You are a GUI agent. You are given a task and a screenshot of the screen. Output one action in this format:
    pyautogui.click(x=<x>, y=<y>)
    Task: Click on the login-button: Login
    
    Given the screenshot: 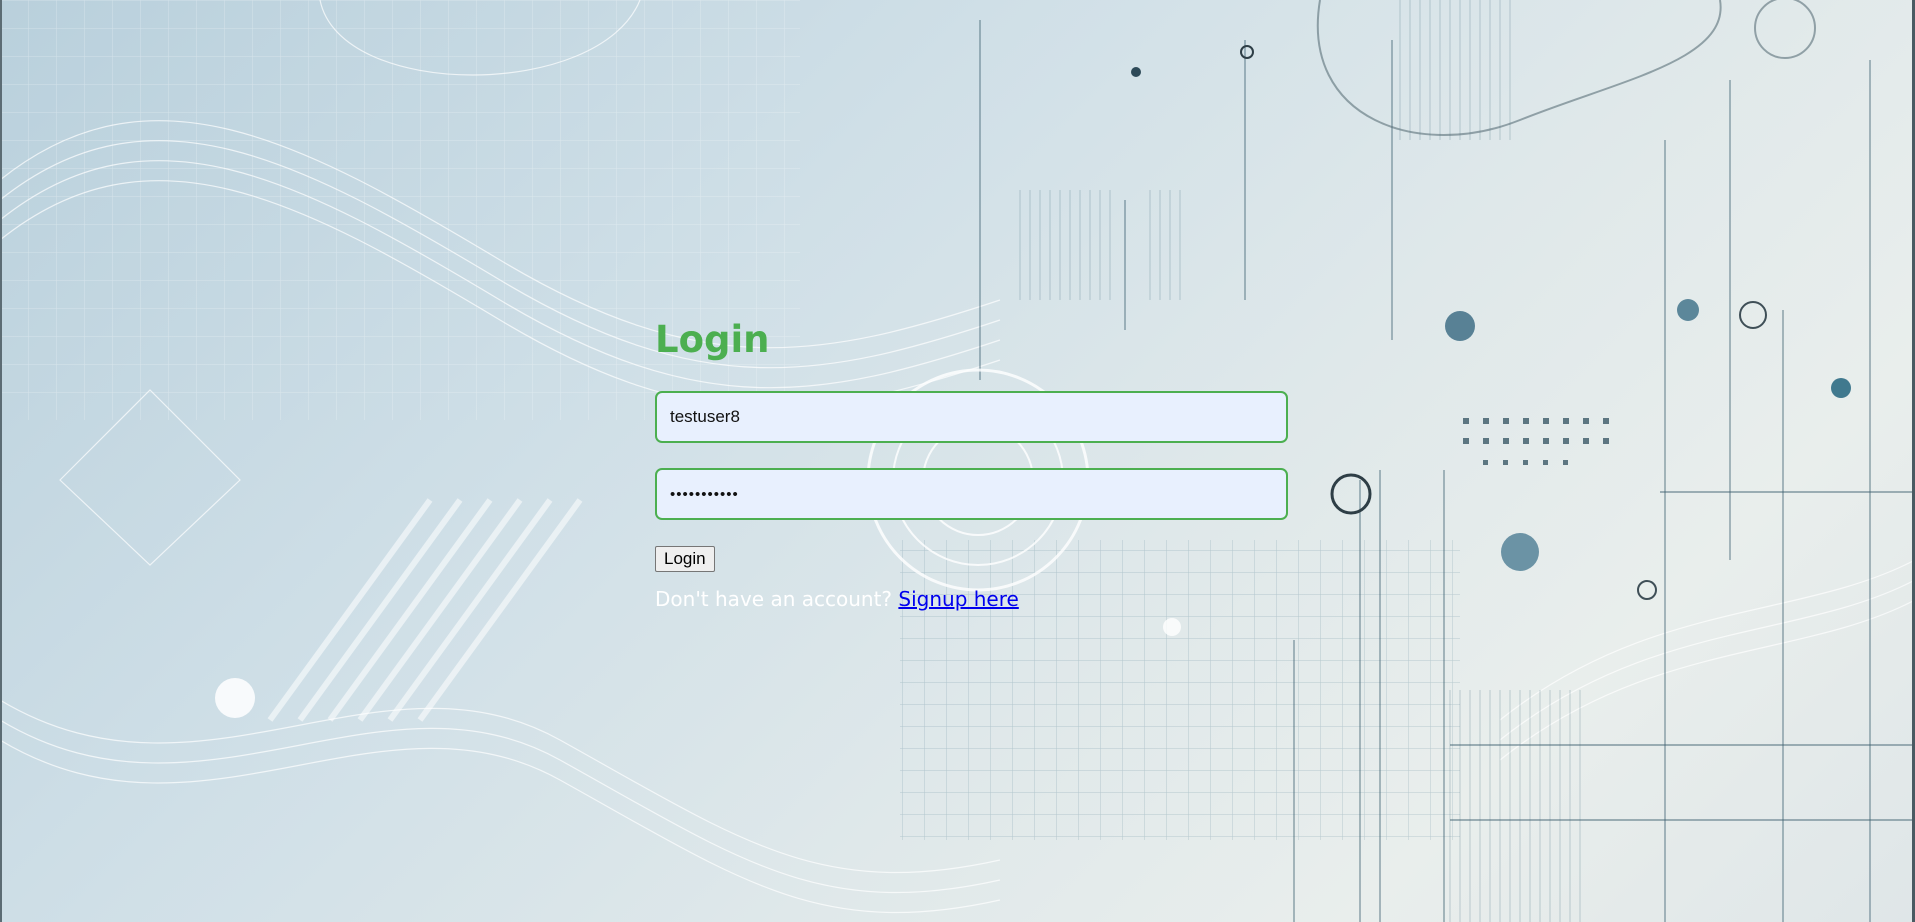 What is the action you would take?
    pyautogui.click(x=685, y=559)
    